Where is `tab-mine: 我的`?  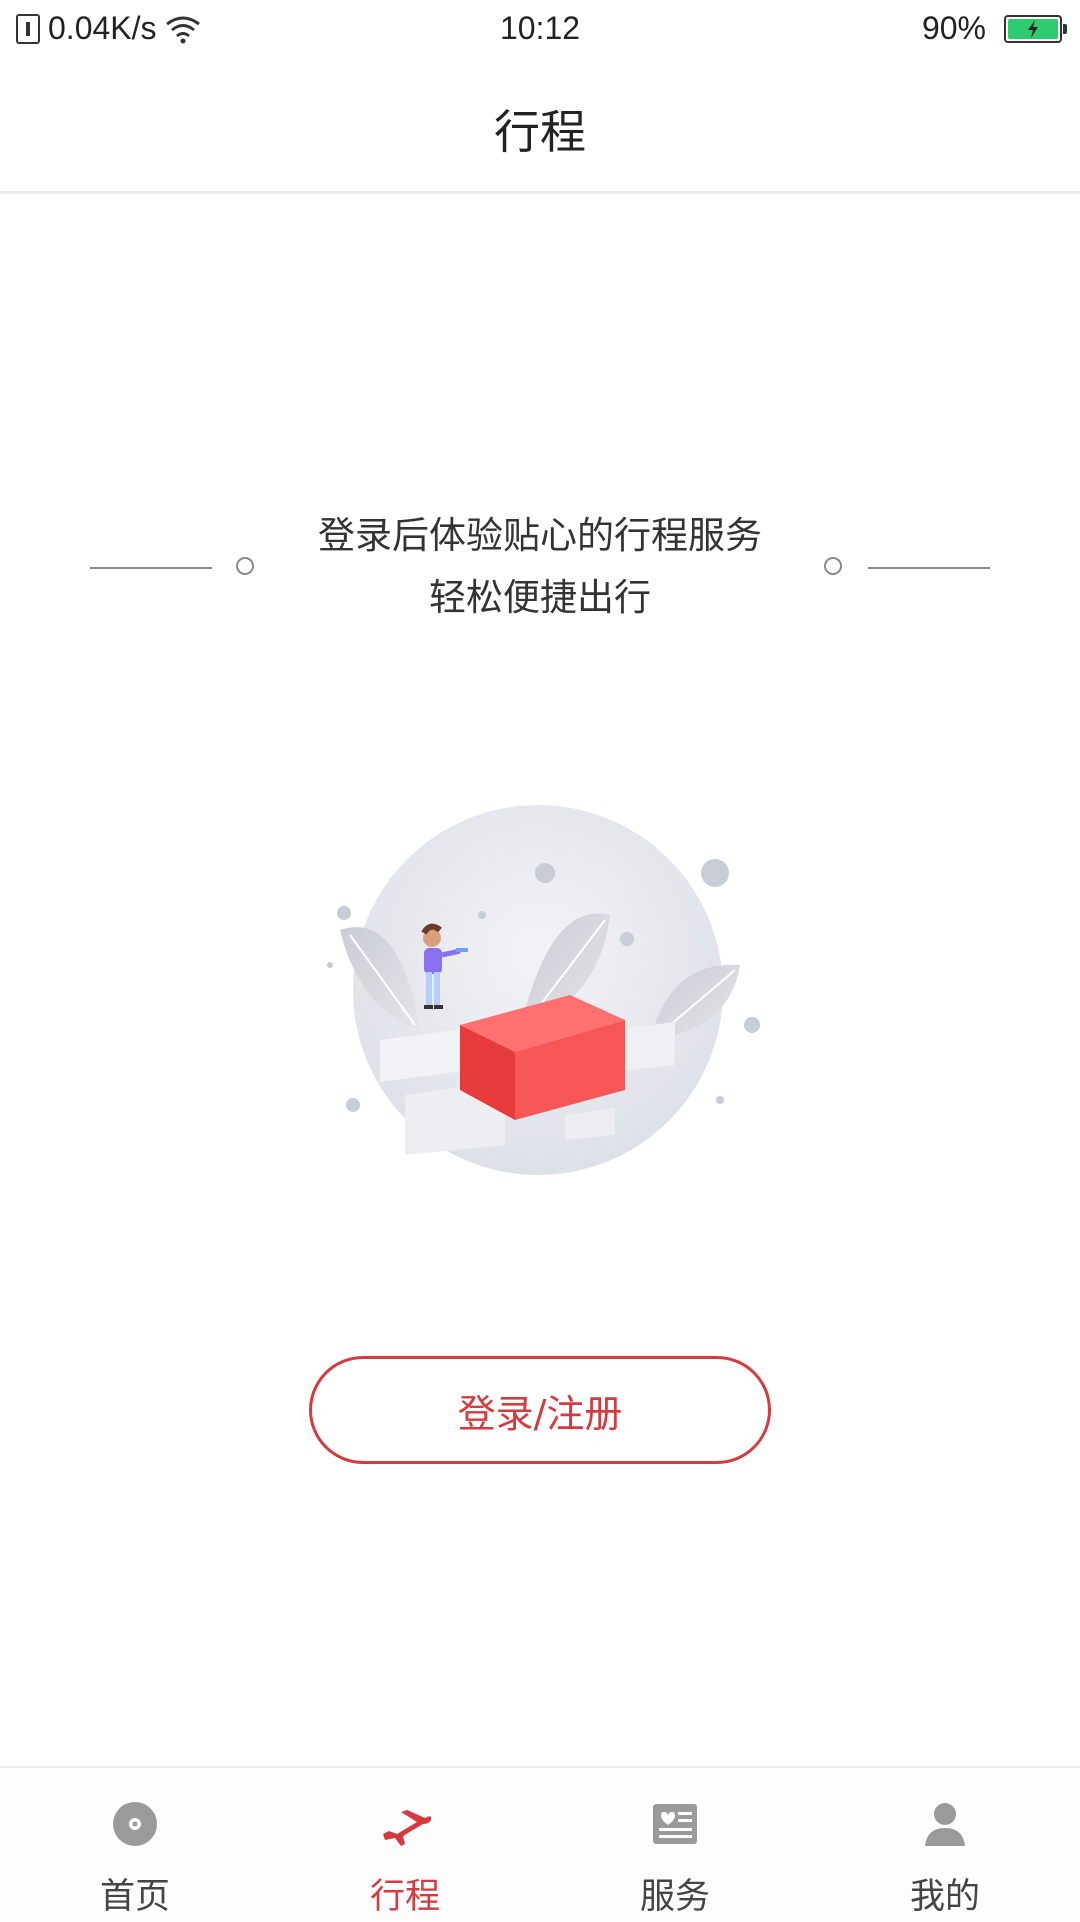
tab-mine: 我的 is located at coordinates (945, 1845).